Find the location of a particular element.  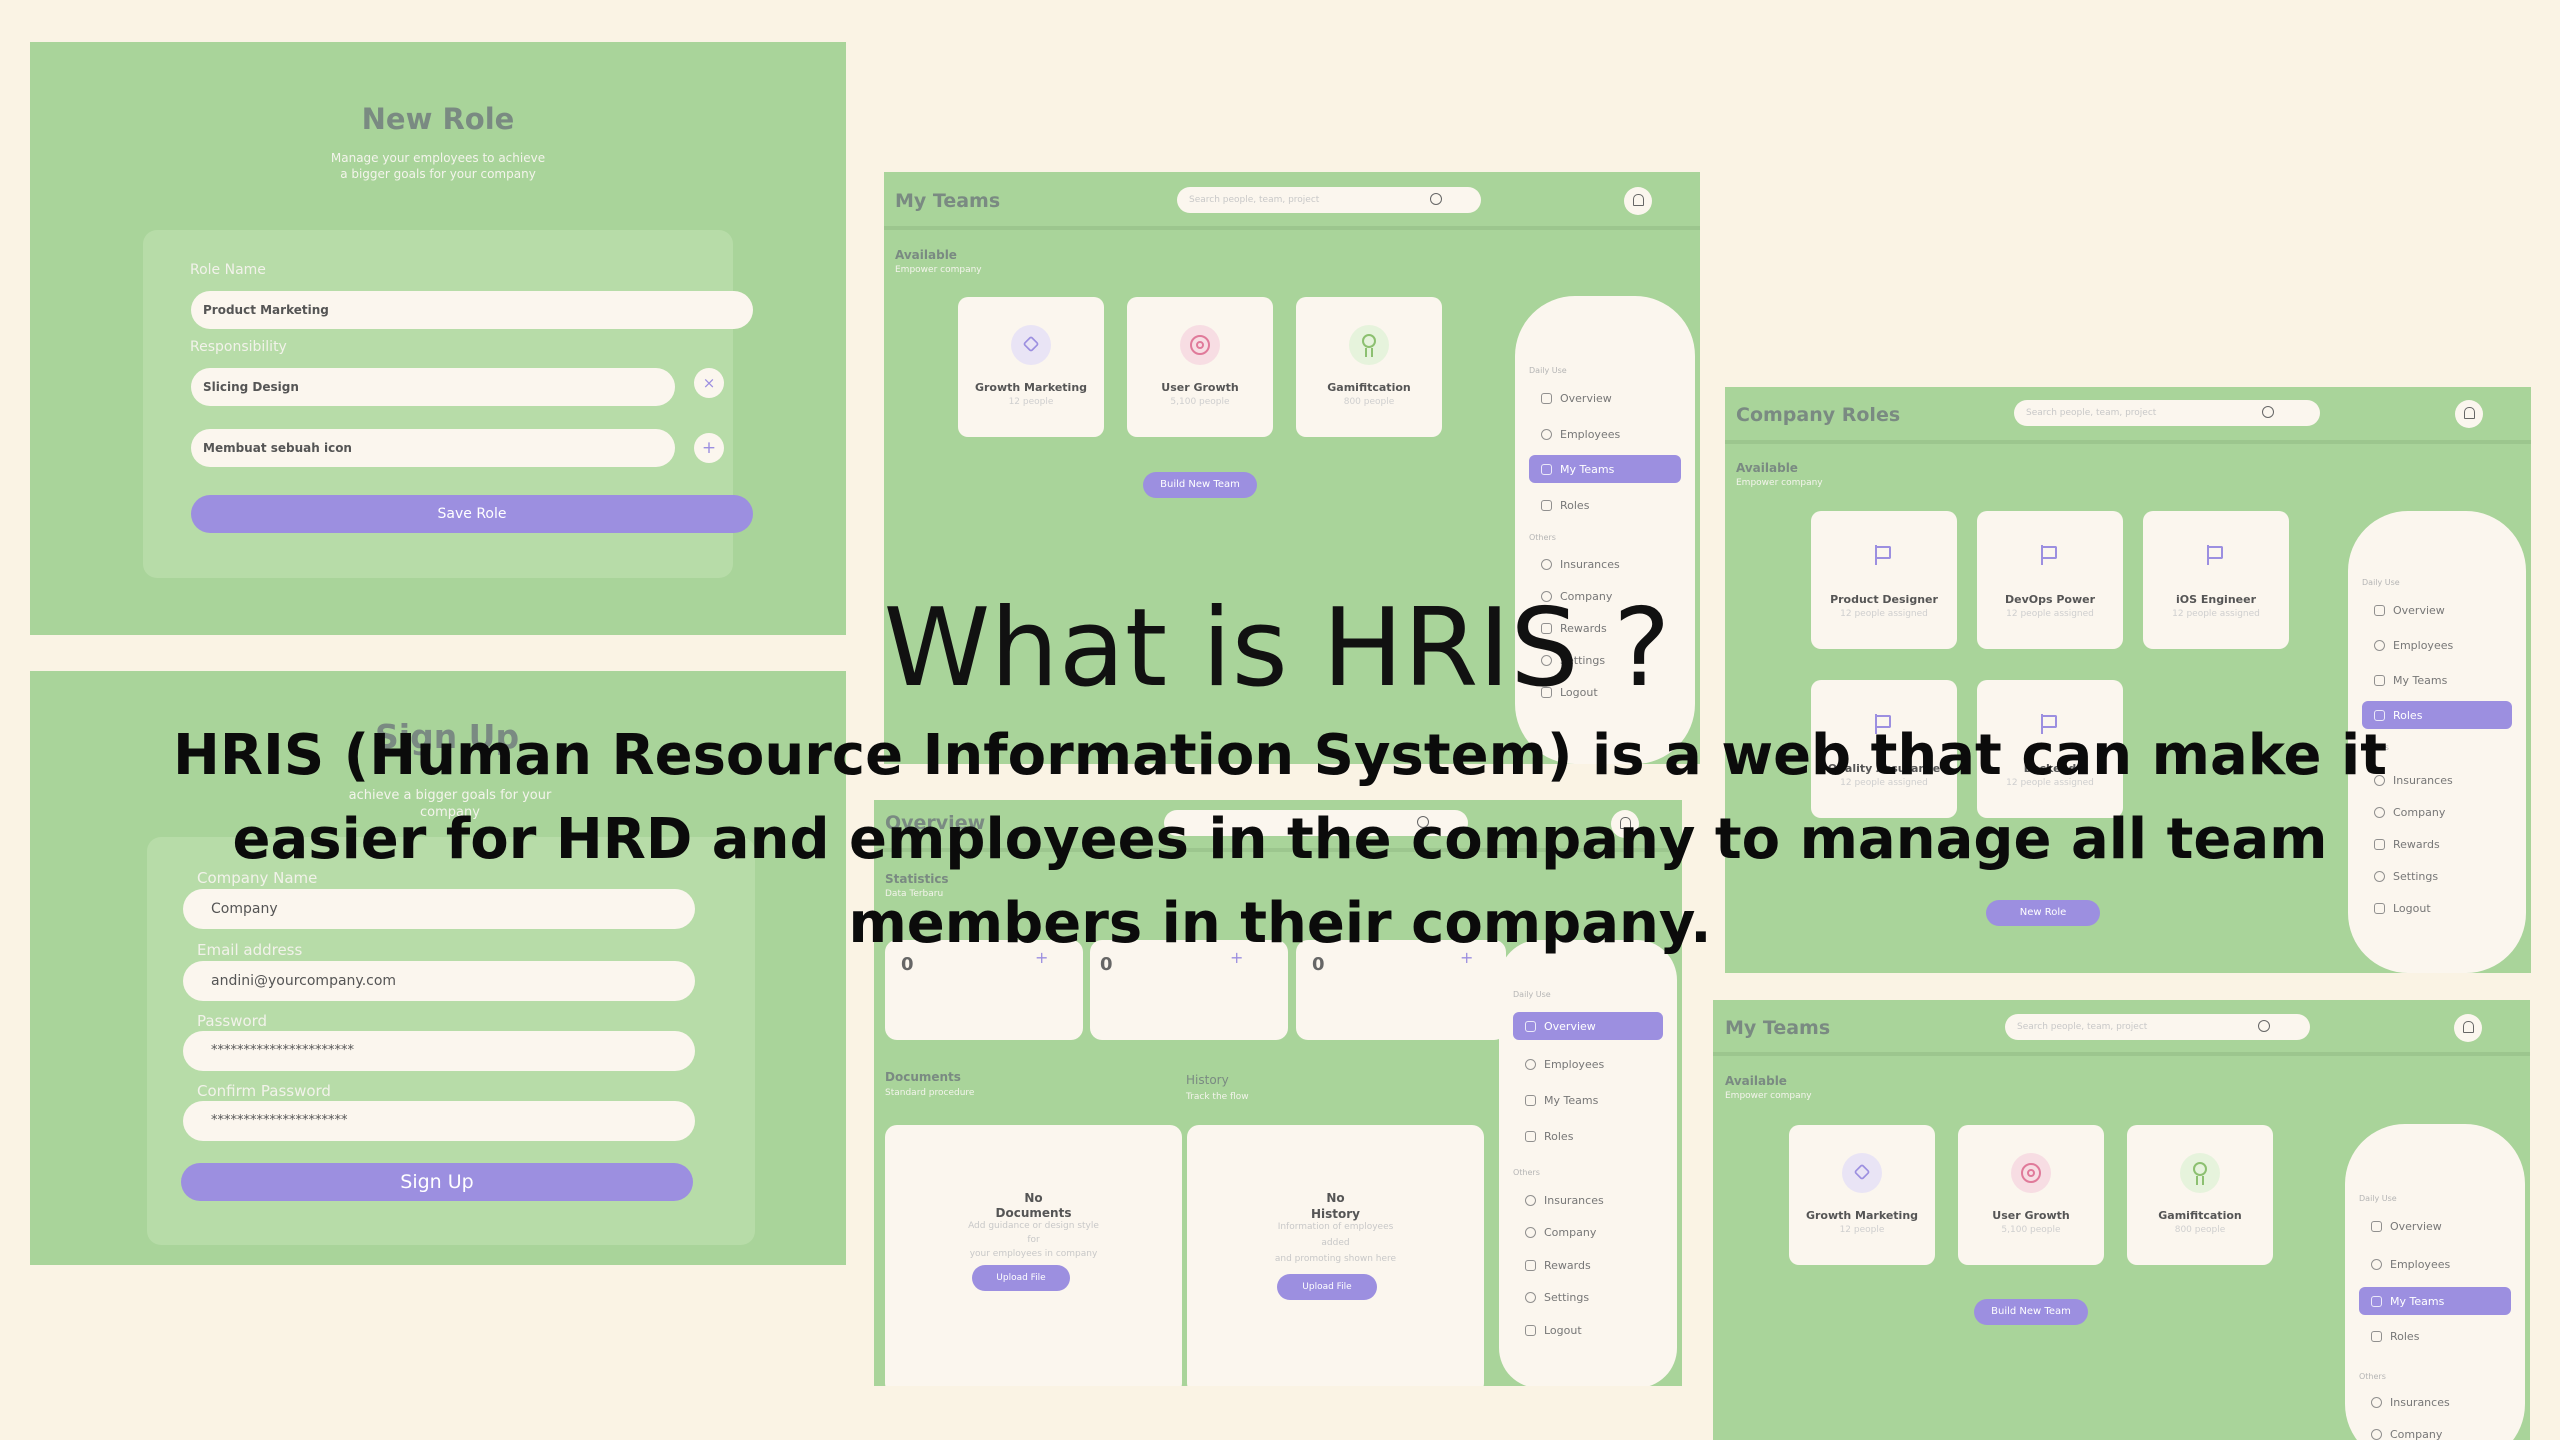

remove-responsibility-button: × is located at coordinates (709, 383).